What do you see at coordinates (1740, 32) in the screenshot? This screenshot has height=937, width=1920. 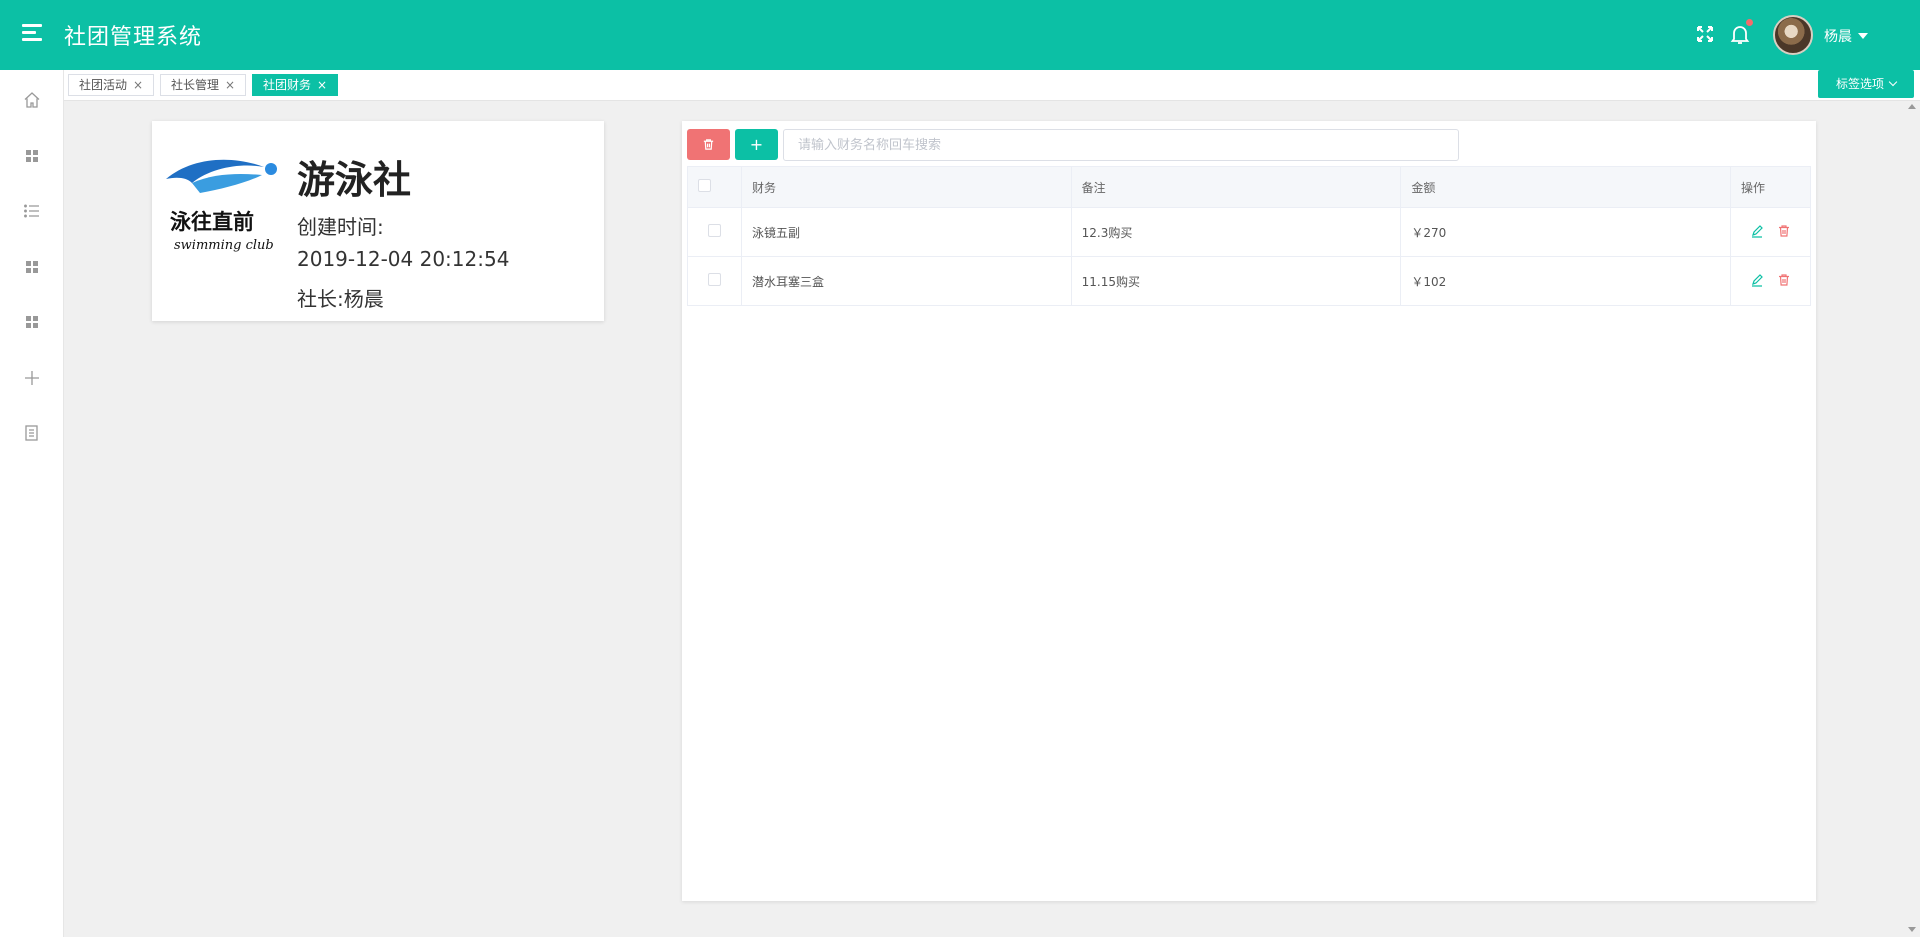 I see `bell-icon` at bounding box center [1740, 32].